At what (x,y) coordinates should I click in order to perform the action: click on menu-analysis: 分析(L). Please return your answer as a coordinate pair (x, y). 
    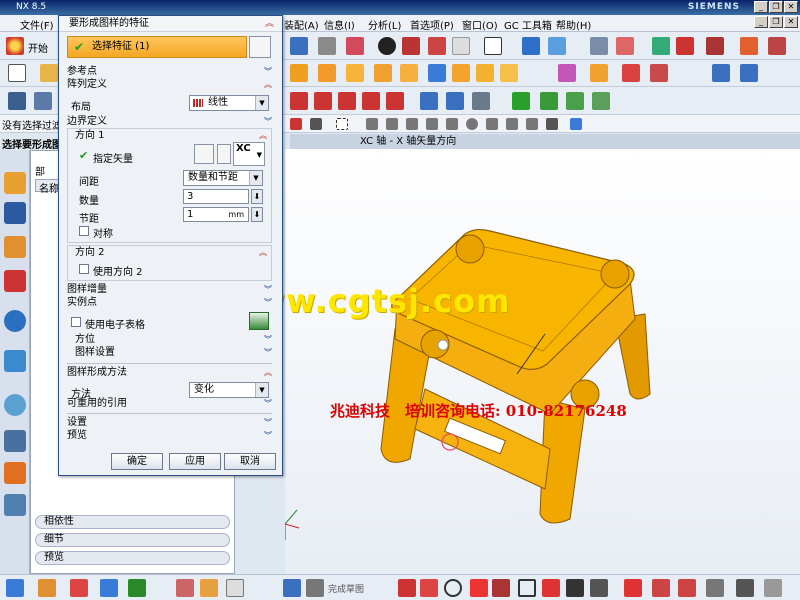
    Looking at the image, I should click on (384, 24).